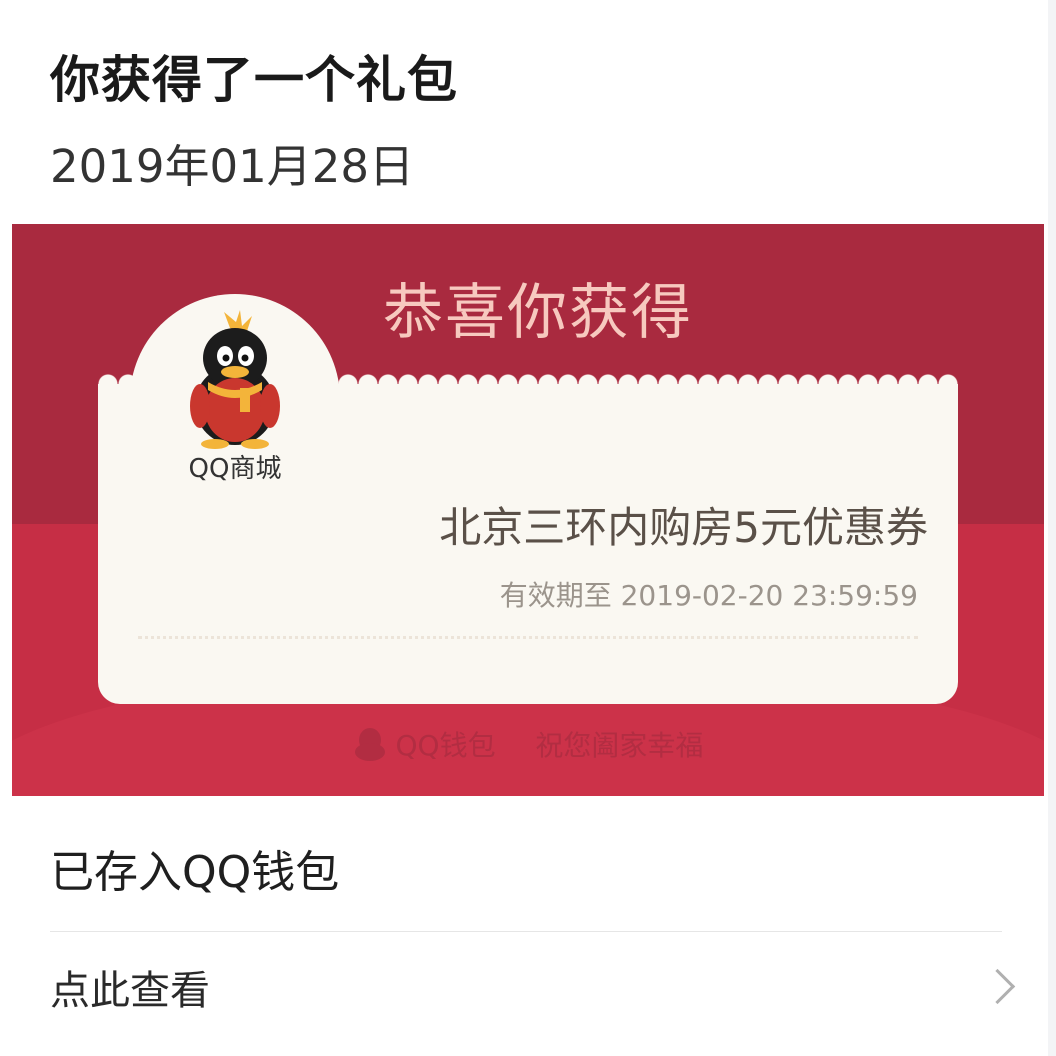 Image resolution: width=1056 pixels, height=1056 pixels. Describe the element at coordinates (235, 379) in the screenshot. I see `qq-penguin-icon` at that location.